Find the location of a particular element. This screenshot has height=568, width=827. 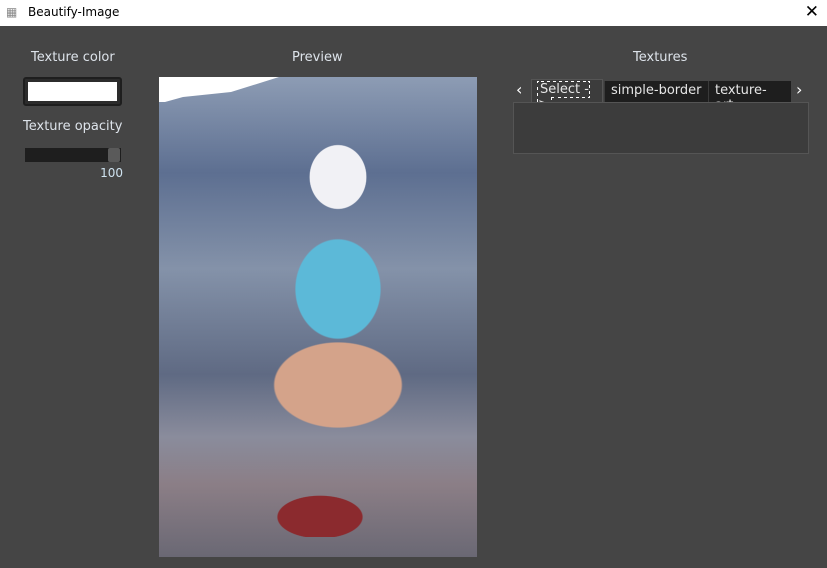

textures-panel is located at coordinates (661, 128).